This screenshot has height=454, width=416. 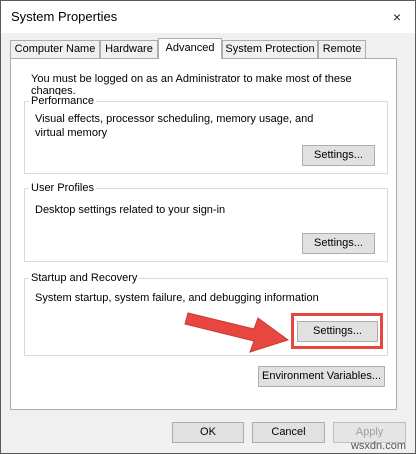 What do you see at coordinates (130, 210) in the screenshot?
I see `user-profiles-description: Desktop settings related to your sign-in` at bounding box center [130, 210].